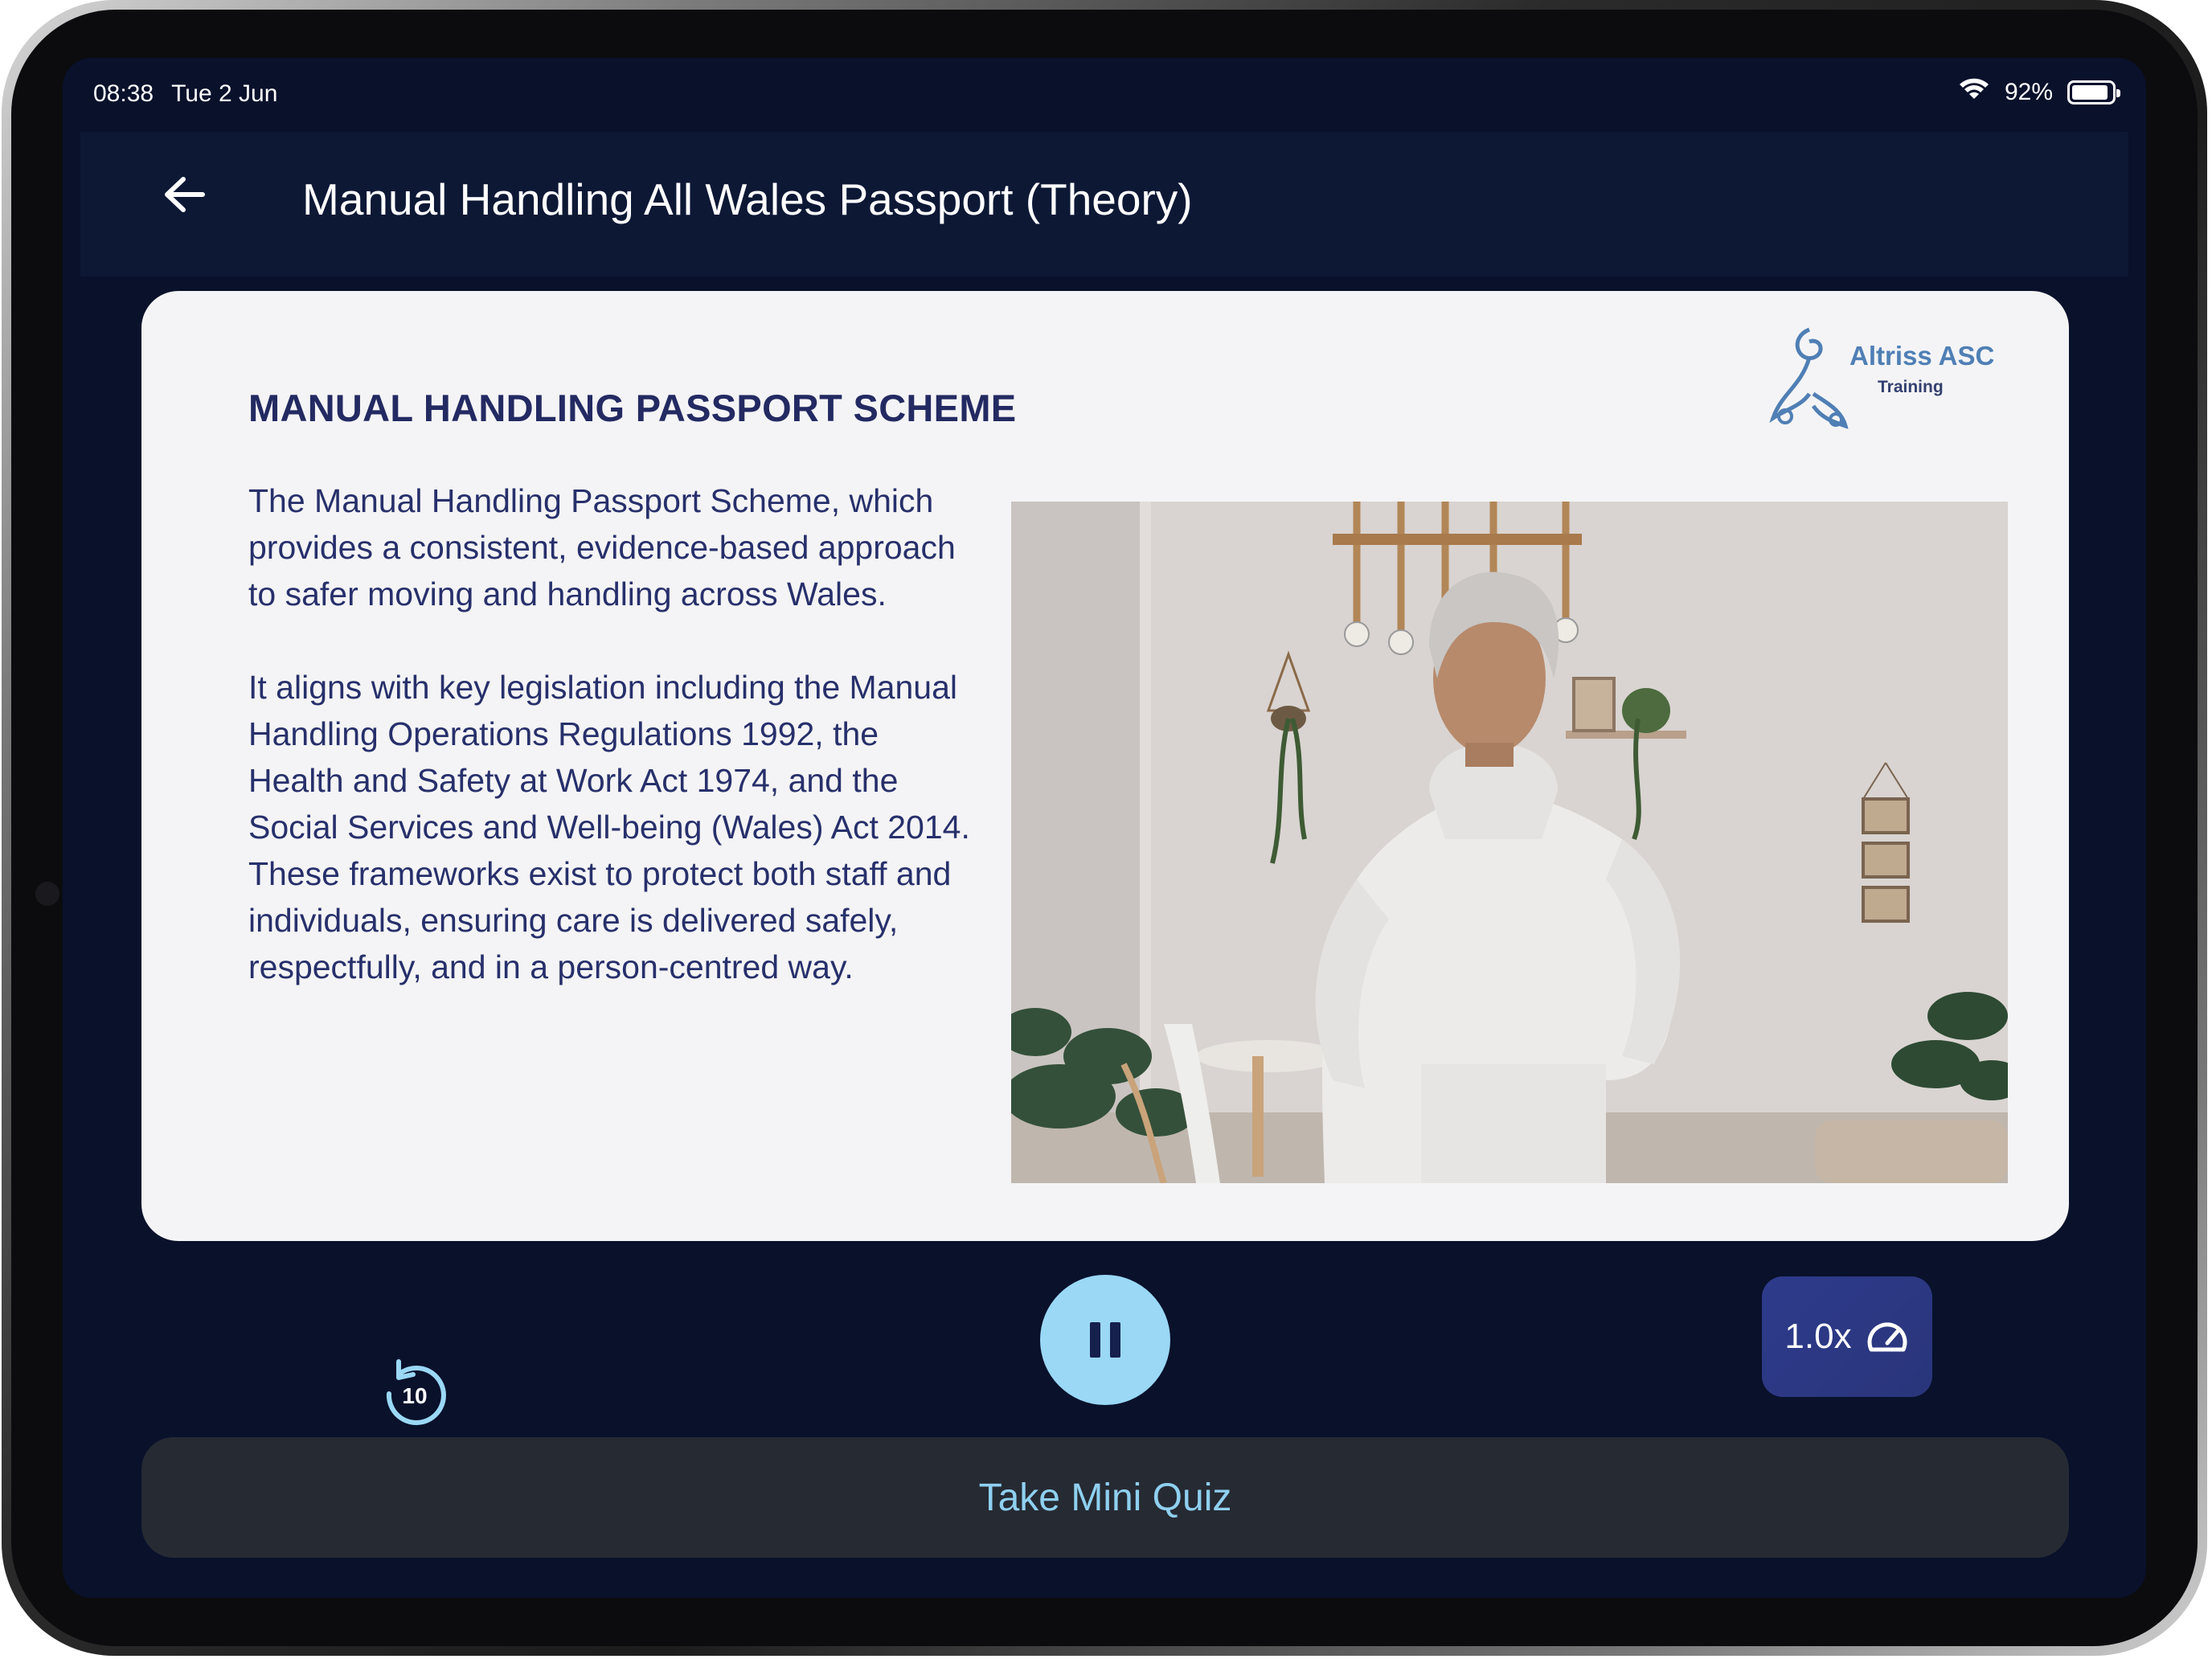 Image resolution: width=2212 pixels, height=1659 pixels. I want to click on battery-tip, so click(2118, 93).